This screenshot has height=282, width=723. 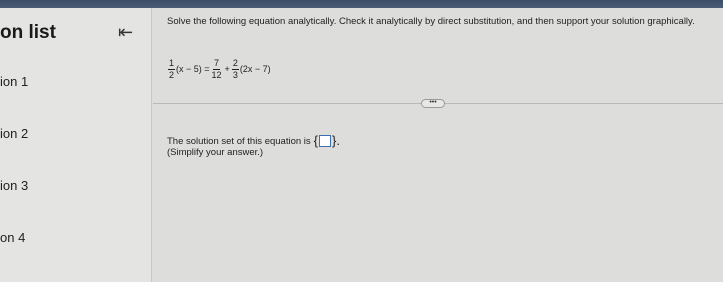 I want to click on answer-hint: (Simplify your answer.), so click(x=215, y=152).